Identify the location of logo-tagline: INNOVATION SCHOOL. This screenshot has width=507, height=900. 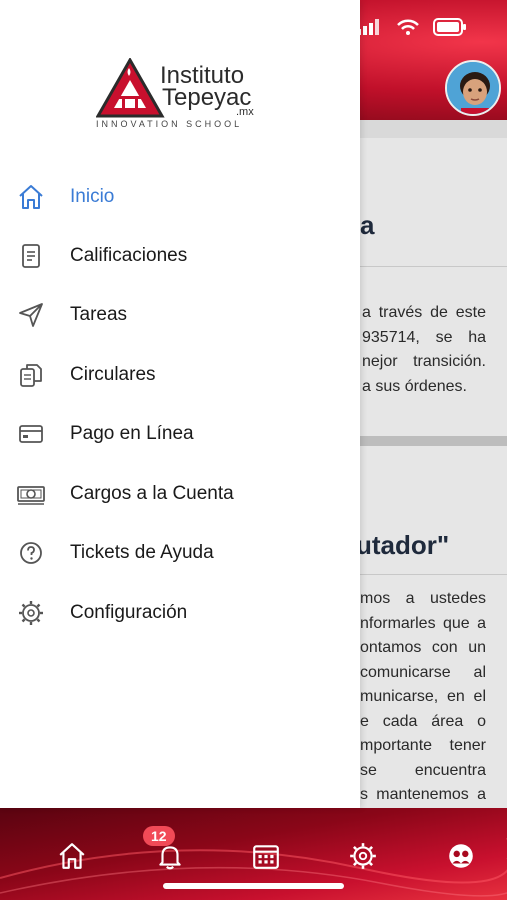
(169, 124).